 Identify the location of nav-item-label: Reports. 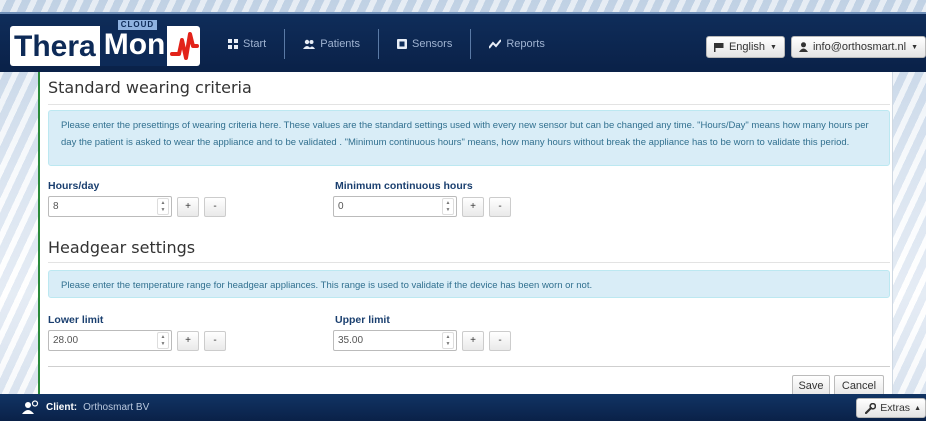
(525, 44).